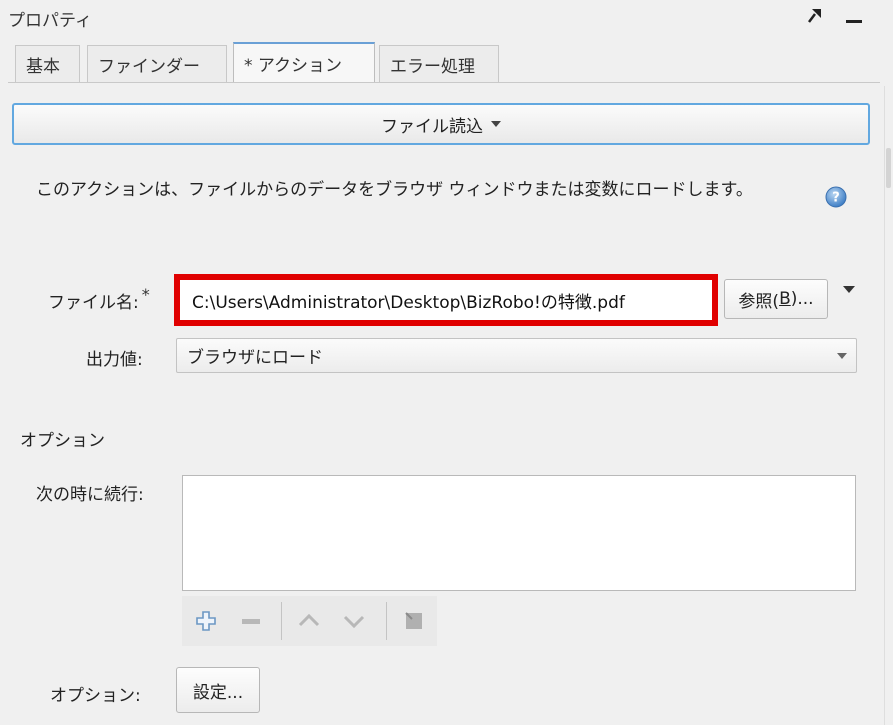 The width and height of the screenshot is (893, 725). What do you see at coordinates (149, 66) in the screenshot?
I see `tab-label: ファインダー` at bounding box center [149, 66].